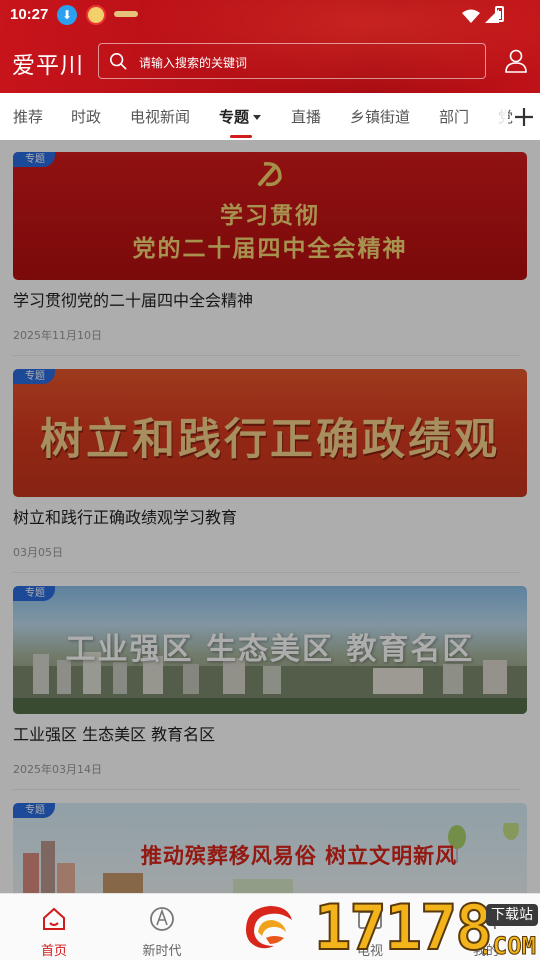 This screenshot has width=540, height=960. What do you see at coordinates (507, 946) in the screenshot?
I see `watermark-suffix: .COM` at bounding box center [507, 946].